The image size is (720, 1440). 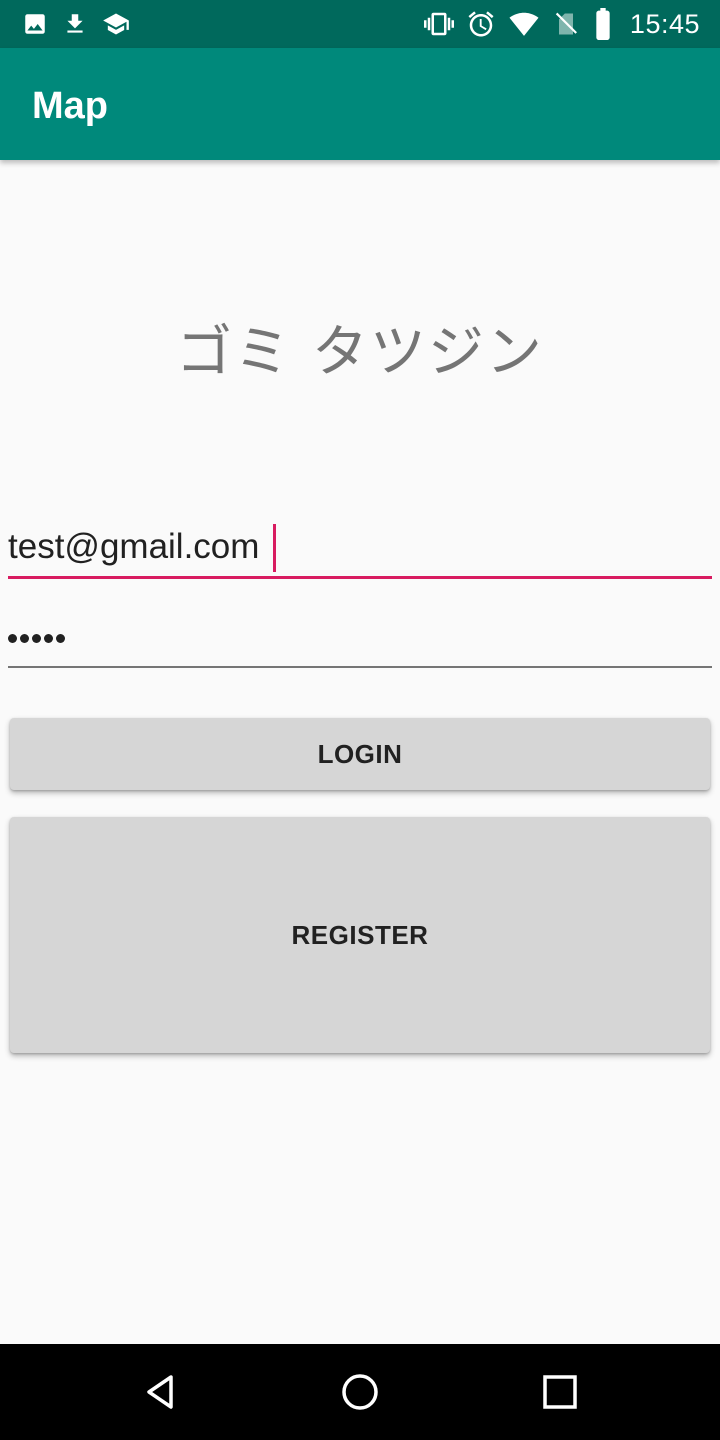 What do you see at coordinates (70, 106) in the screenshot?
I see `app-title: Map` at bounding box center [70, 106].